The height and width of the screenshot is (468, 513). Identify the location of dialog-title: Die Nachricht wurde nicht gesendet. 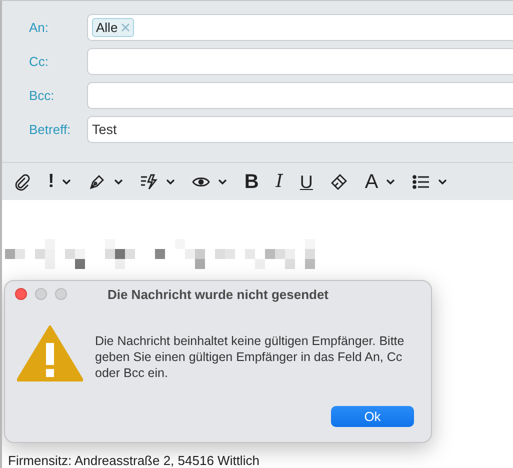
(218, 294).